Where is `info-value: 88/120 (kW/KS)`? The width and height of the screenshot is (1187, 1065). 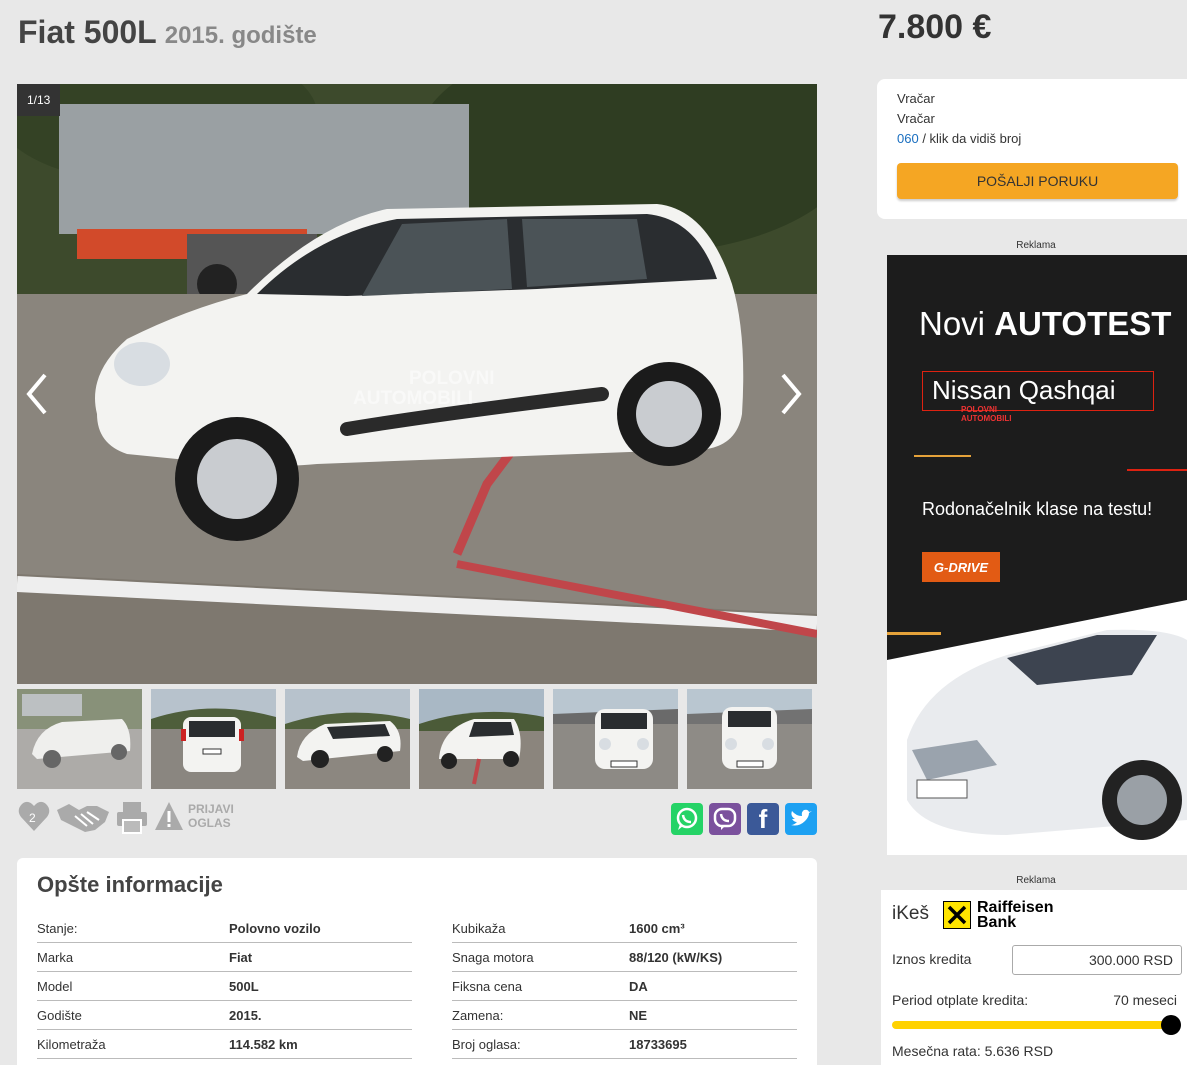 info-value: 88/120 (kW/KS) is located at coordinates (676, 957).